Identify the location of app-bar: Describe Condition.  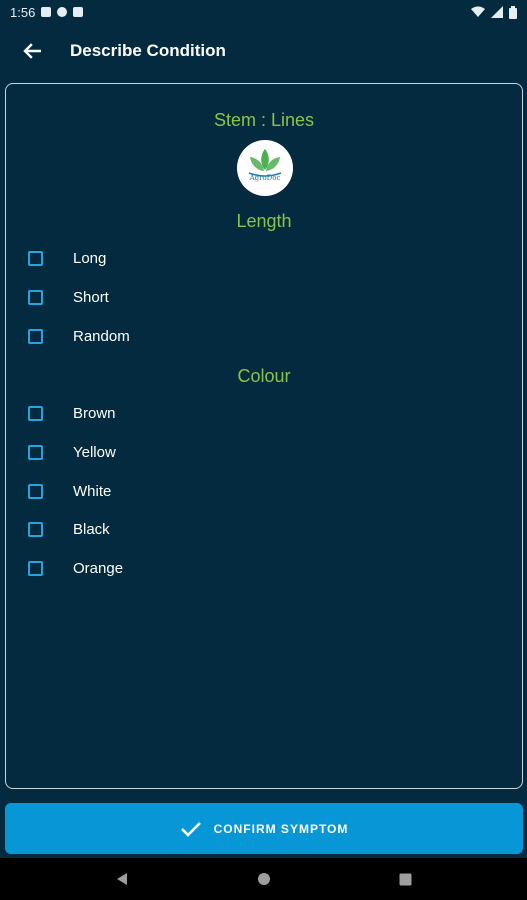
(263, 51).